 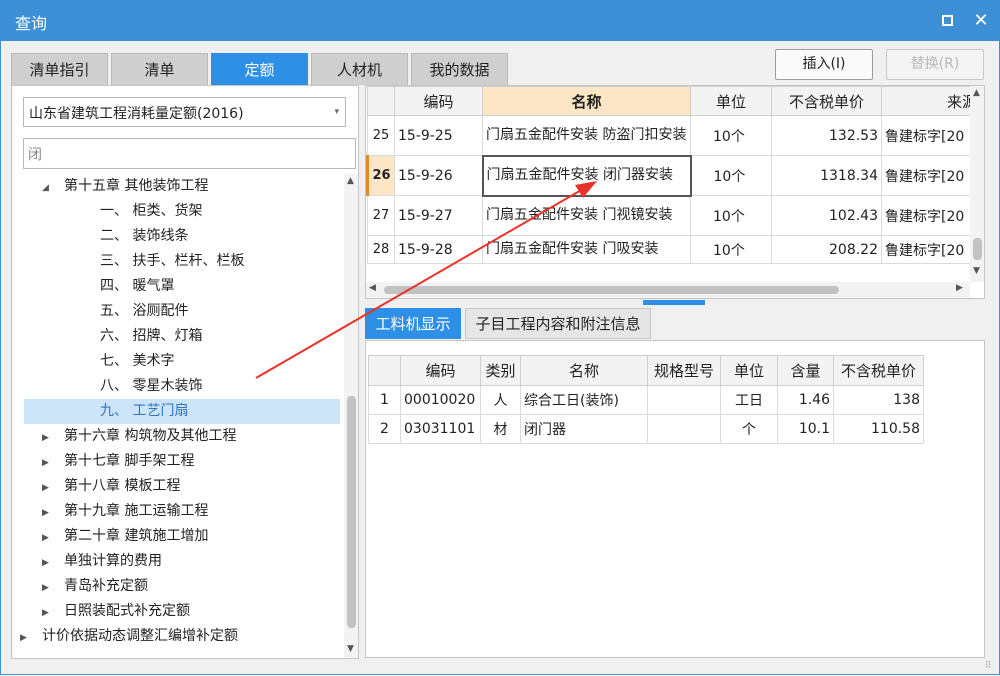 I want to click on cell-type: 人, so click(x=500, y=400).